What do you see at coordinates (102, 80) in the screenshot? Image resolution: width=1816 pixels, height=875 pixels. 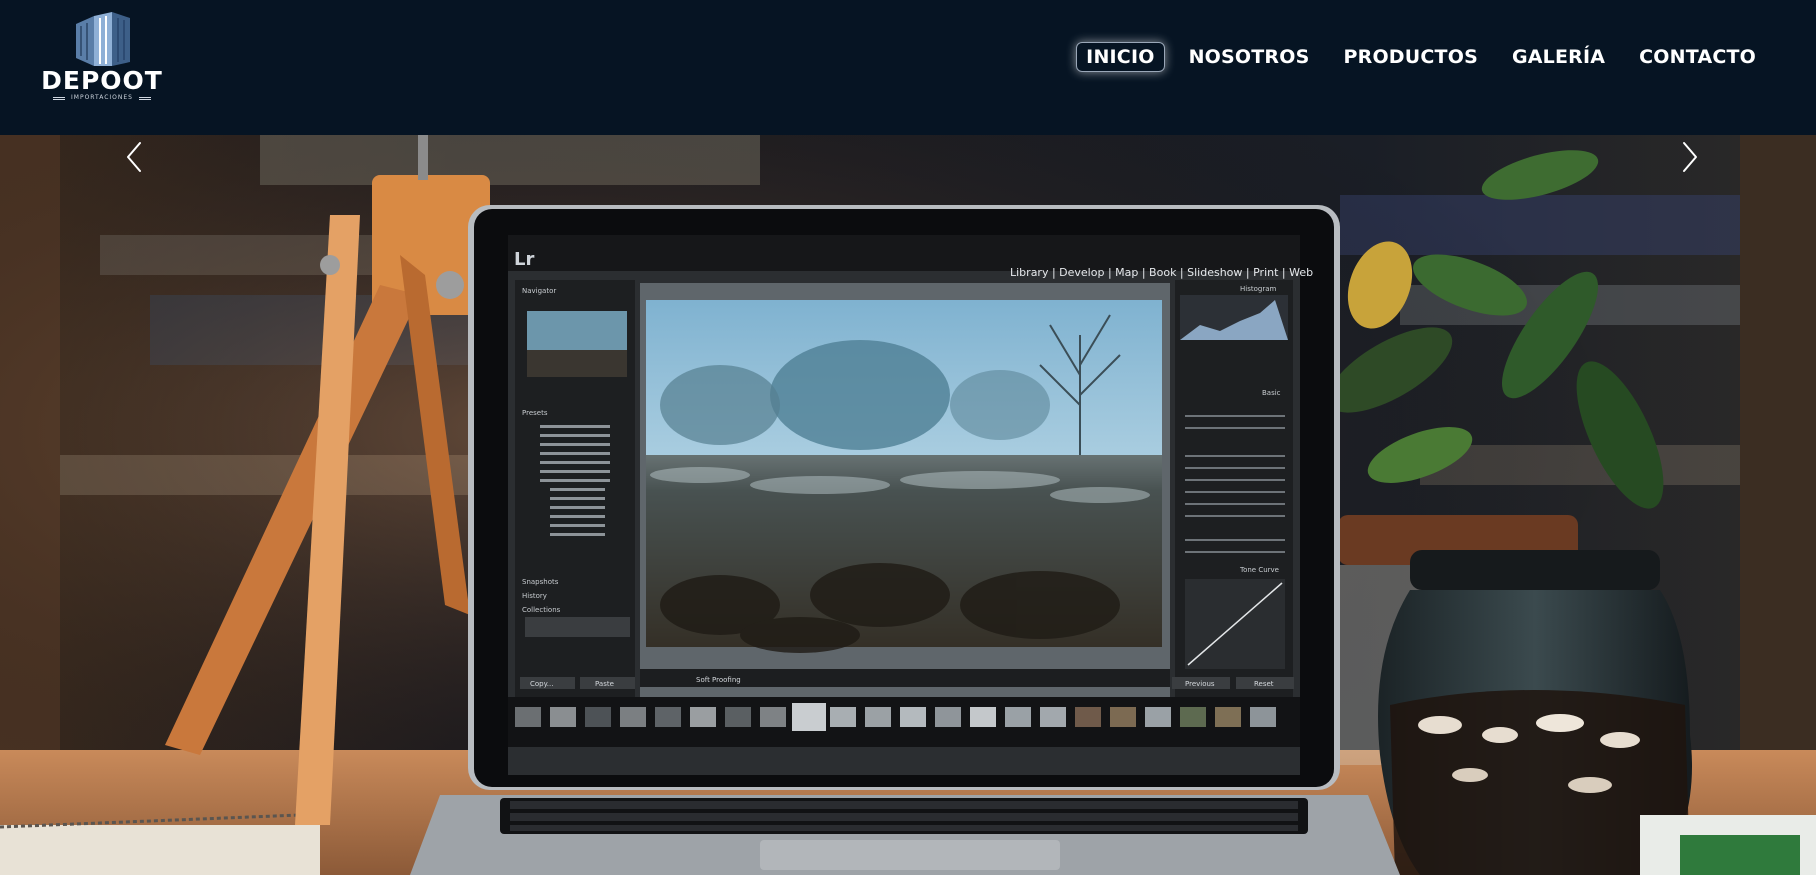 I see `brand-name: DEPOOT` at bounding box center [102, 80].